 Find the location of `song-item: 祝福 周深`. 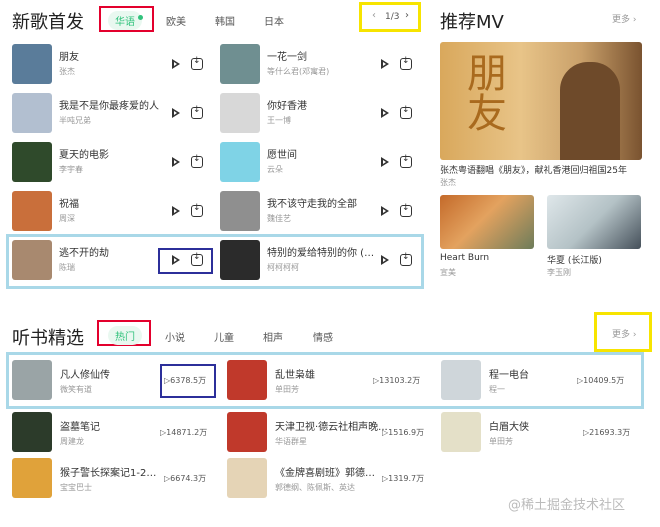

song-item: 祝福 周深 is located at coordinates (112, 215).